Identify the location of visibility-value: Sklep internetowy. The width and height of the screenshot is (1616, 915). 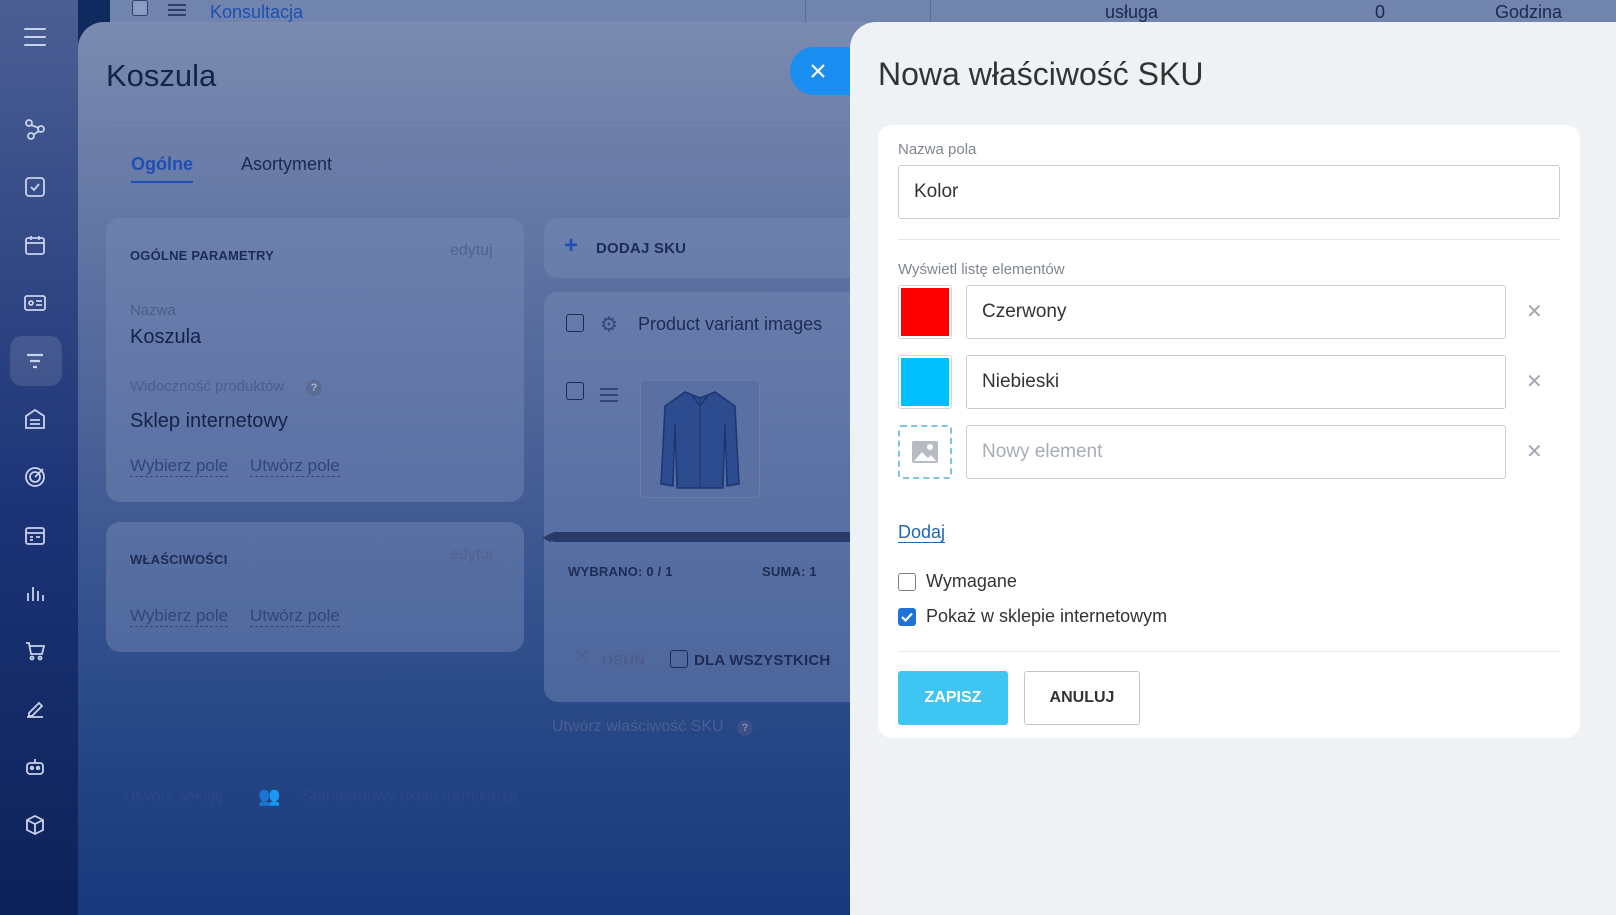
(209, 421).